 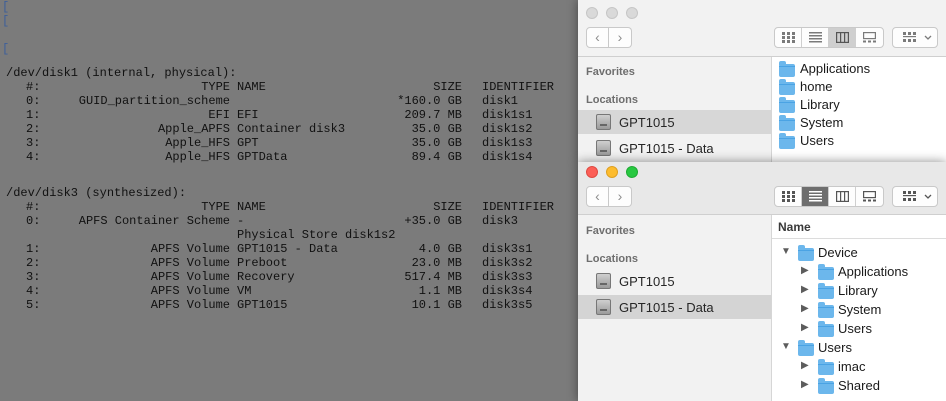 What do you see at coordinates (507, 143) in the screenshot?
I see `cell-id: disk1s3` at bounding box center [507, 143].